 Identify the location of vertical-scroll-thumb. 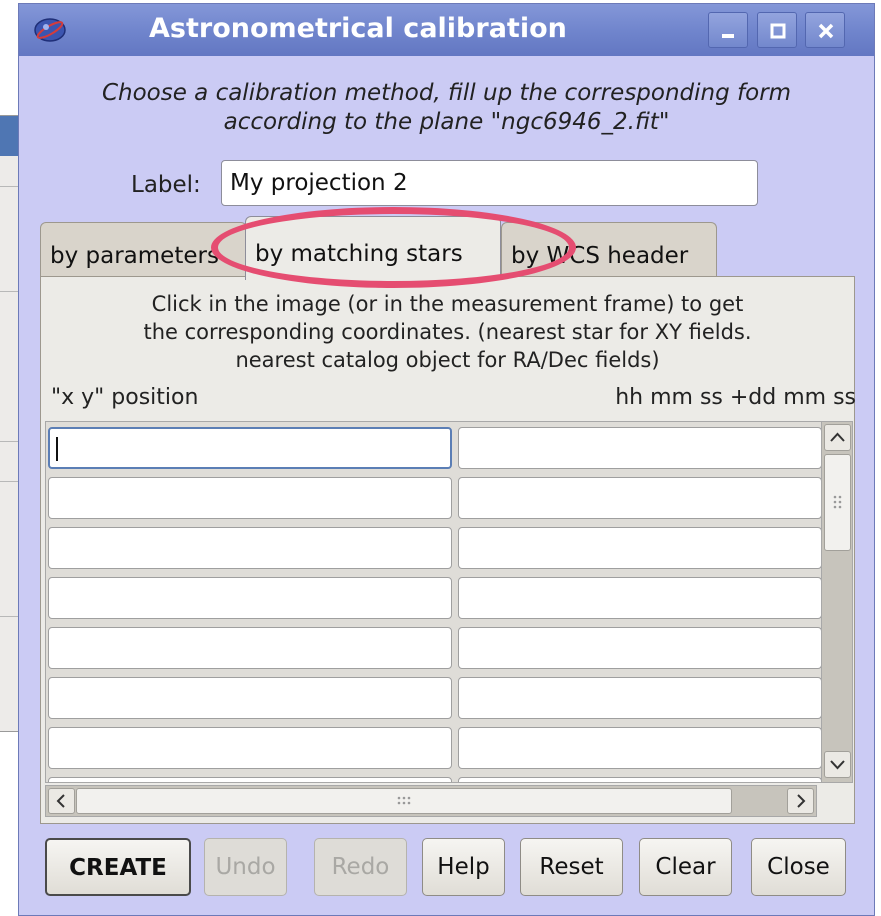
(837, 502).